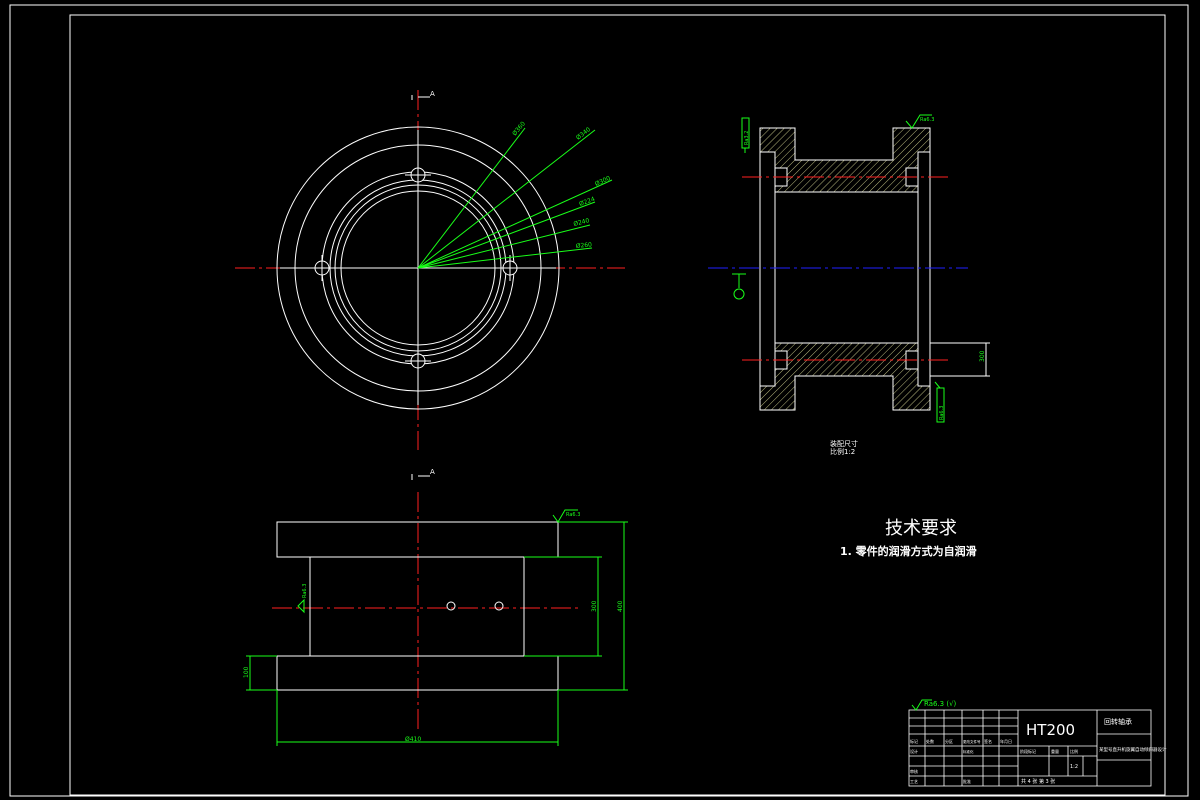 This screenshot has height=800, width=1200. I want to click on tech-requirements-item1: 1. 零件的润滑方式为自润滑, so click(908, 551).